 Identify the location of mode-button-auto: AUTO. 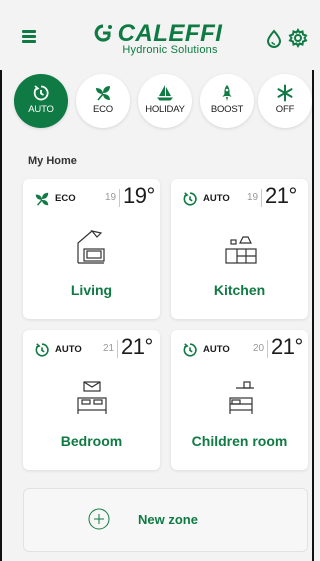
(41, 101).